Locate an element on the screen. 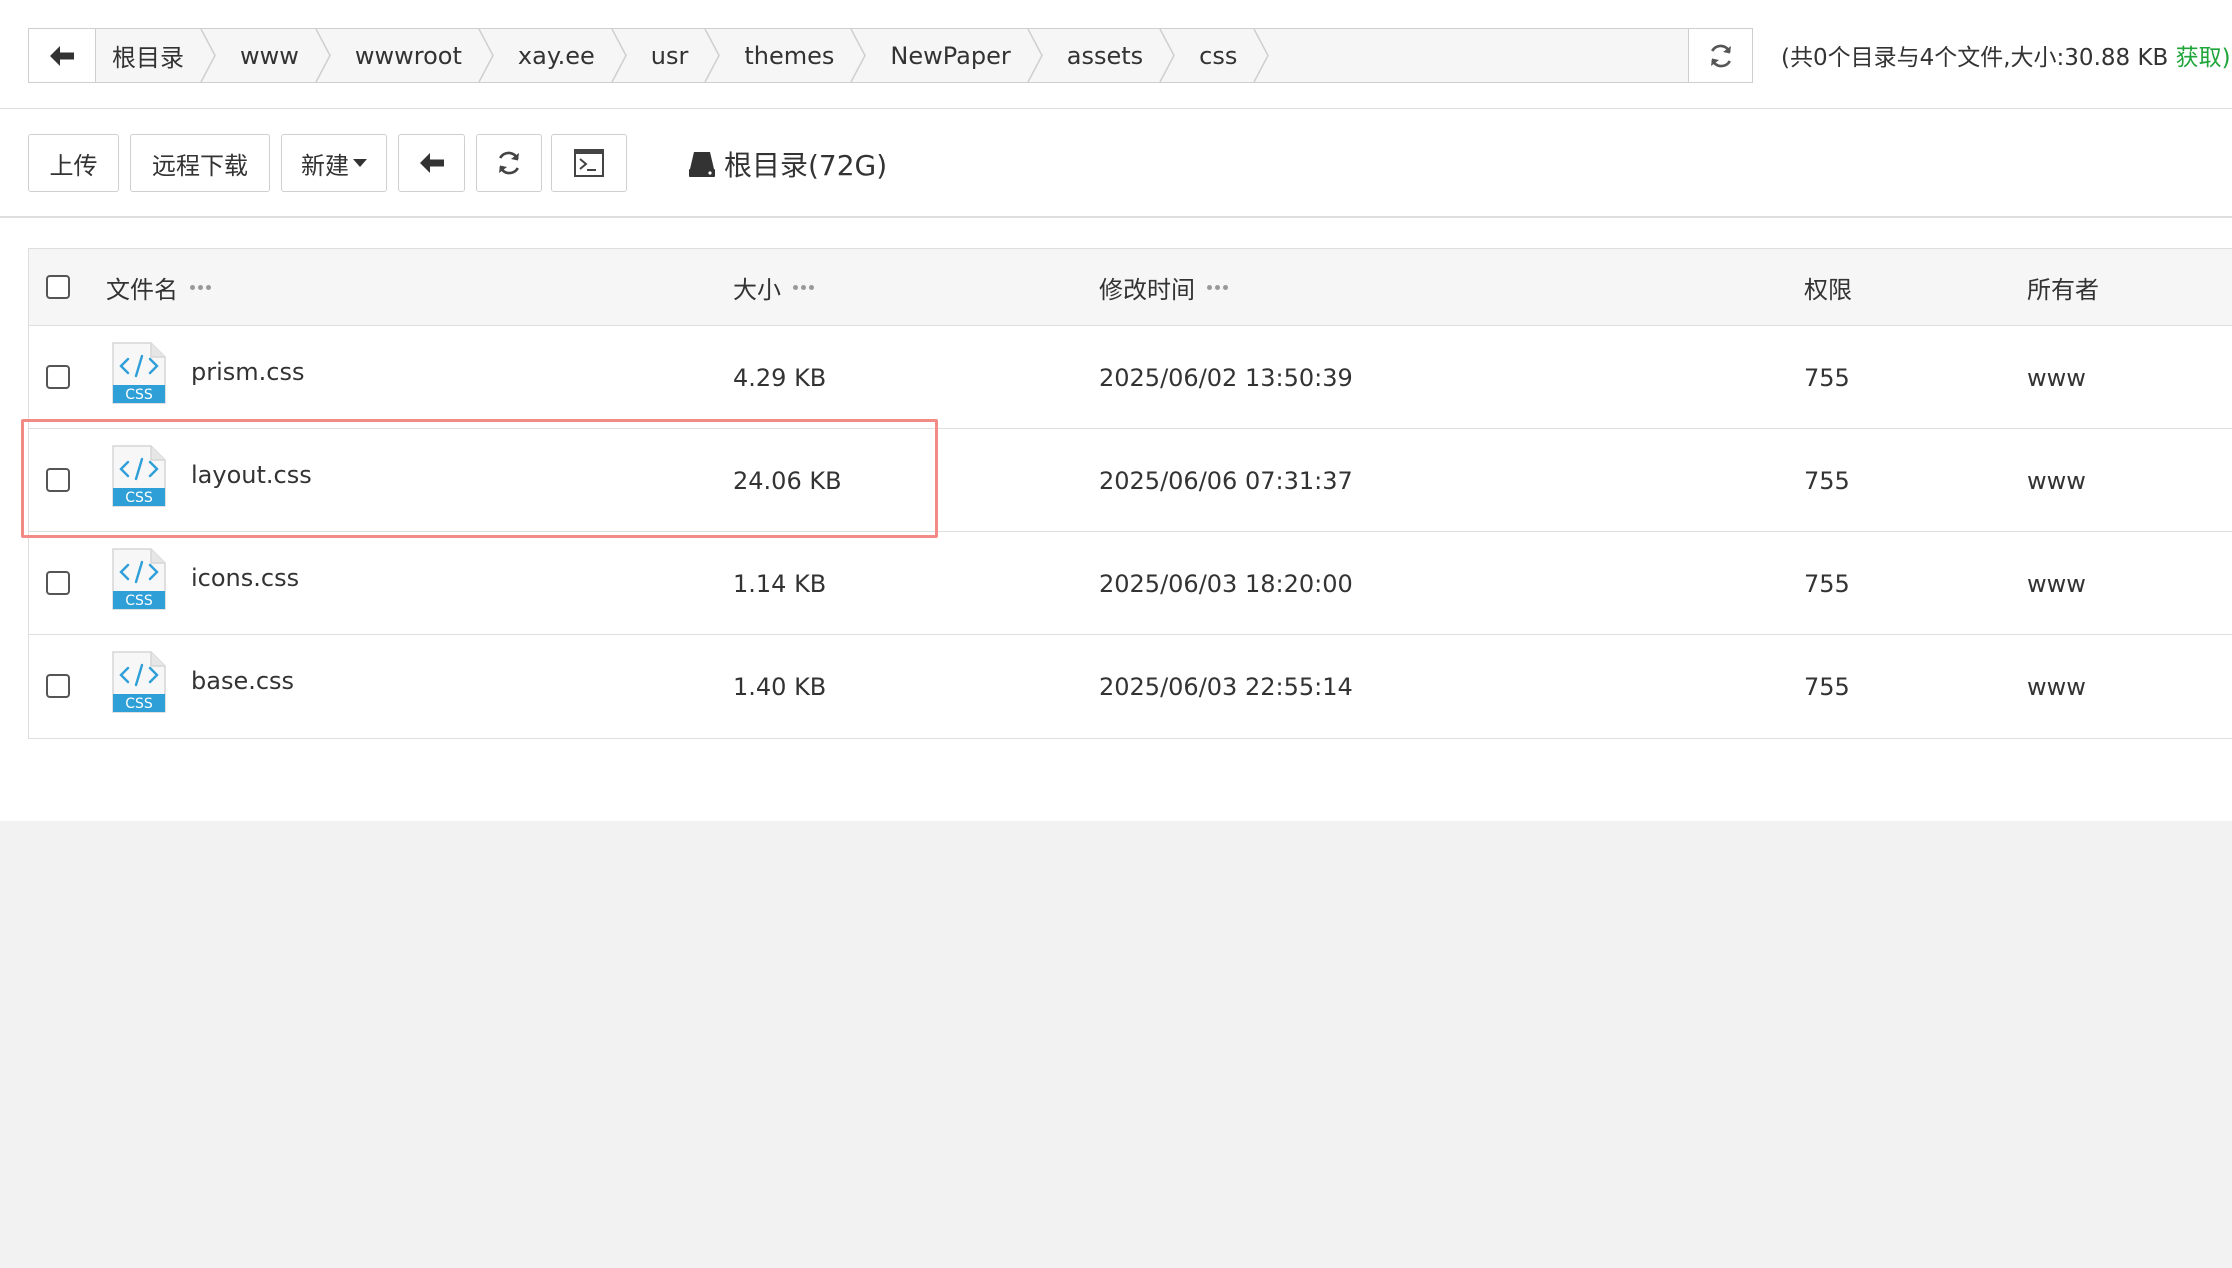  new-button-label: 新建 is located at coordinates (325, 165).